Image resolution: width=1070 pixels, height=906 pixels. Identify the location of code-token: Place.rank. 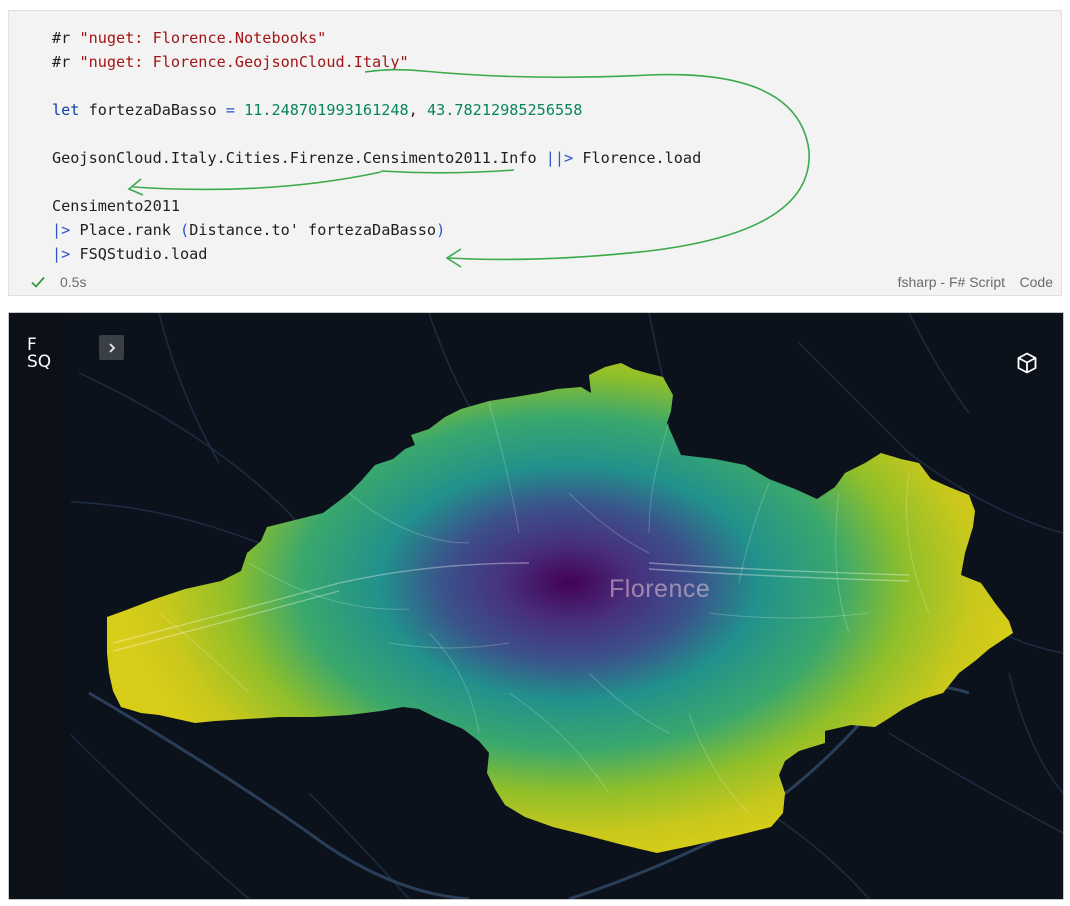
(125, 230).